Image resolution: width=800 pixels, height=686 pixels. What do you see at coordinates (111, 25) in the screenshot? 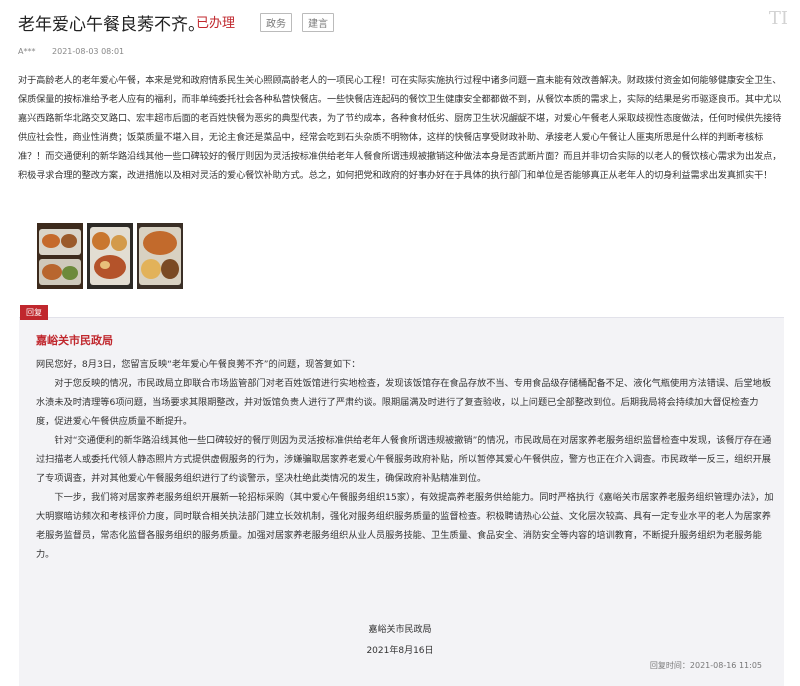
I see `page-title: 老年爱心午餐良莠不齐。` at bounding box center [111, 25].